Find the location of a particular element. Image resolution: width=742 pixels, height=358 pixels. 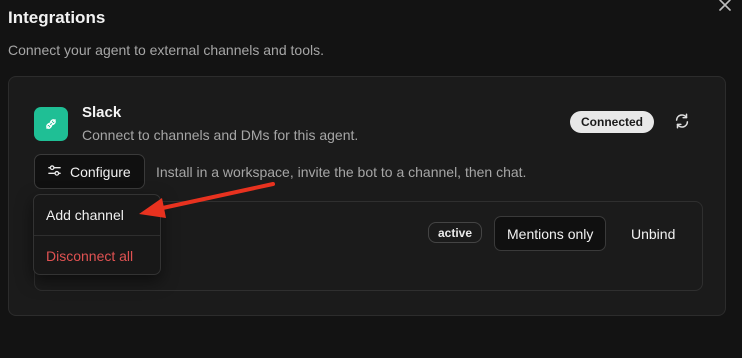

sliders-icon is located at coordinates (54, 172).